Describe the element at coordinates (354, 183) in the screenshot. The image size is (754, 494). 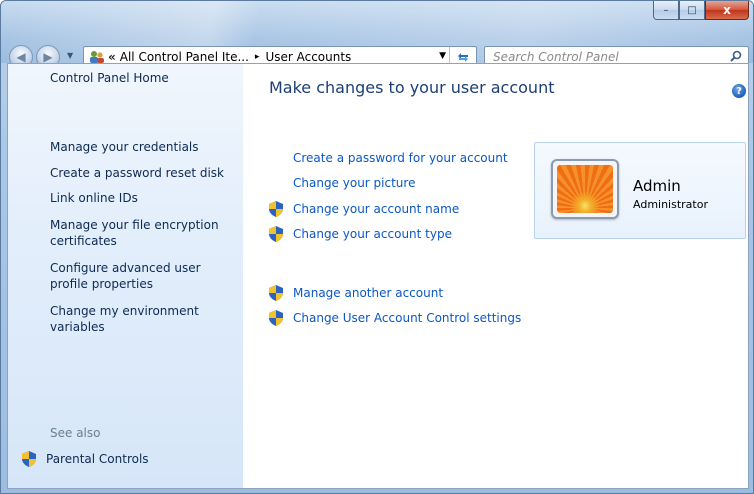
I see `task-change-picture: Change your picture` at that location.